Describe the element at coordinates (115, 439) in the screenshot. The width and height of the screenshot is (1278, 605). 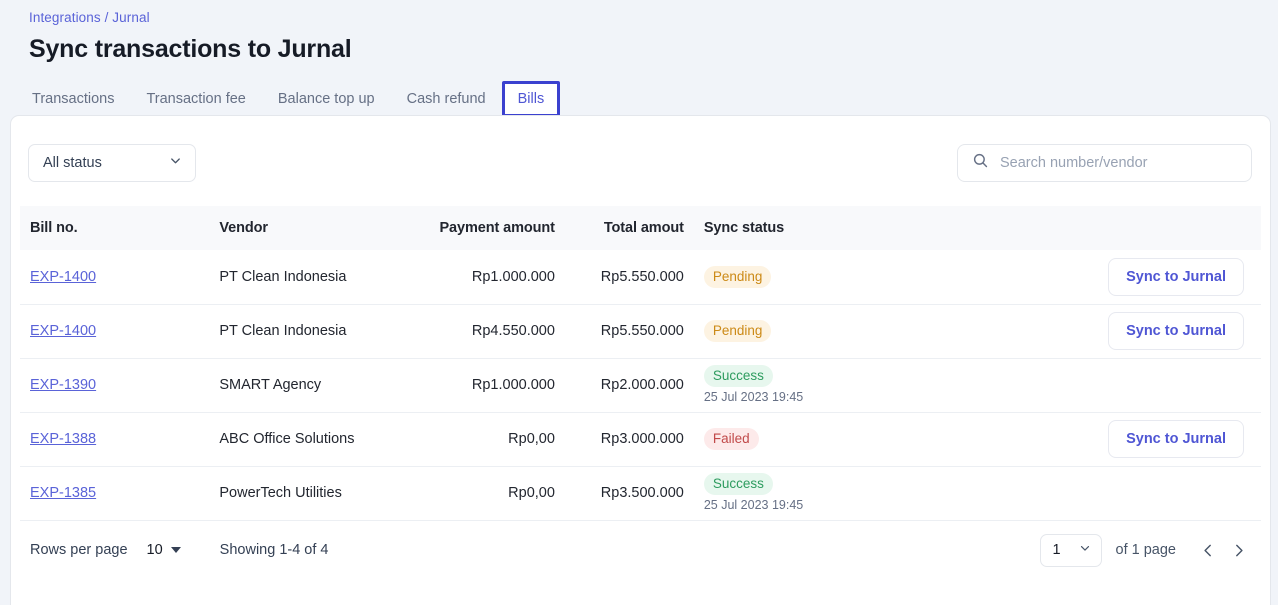
I see `cell-bill-no: EXP-1388` at that location.